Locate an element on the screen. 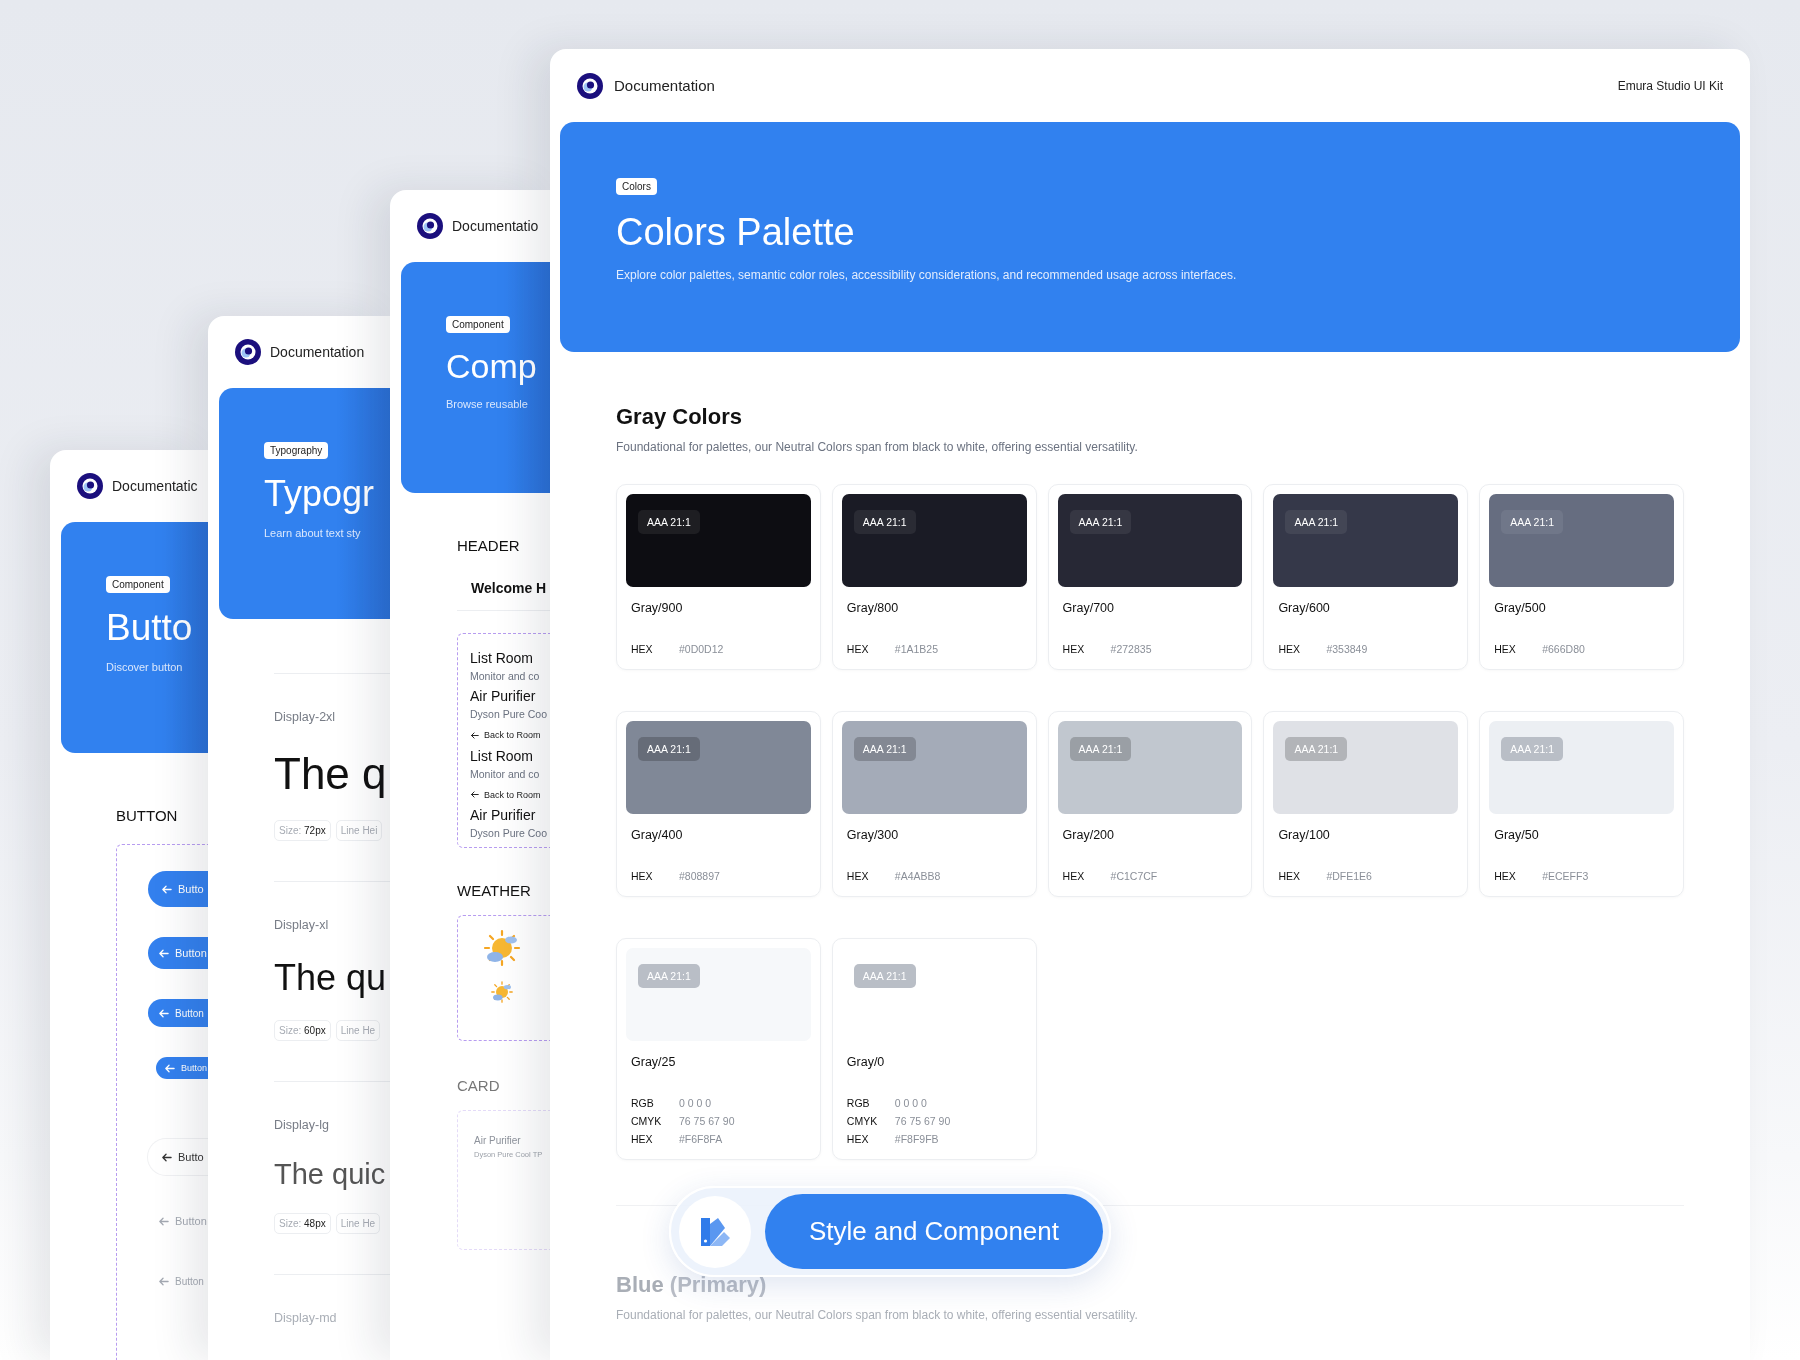 This screenshot has height=1360, width=1800. page-title: Documentatio is located at coordinates (495, 226).